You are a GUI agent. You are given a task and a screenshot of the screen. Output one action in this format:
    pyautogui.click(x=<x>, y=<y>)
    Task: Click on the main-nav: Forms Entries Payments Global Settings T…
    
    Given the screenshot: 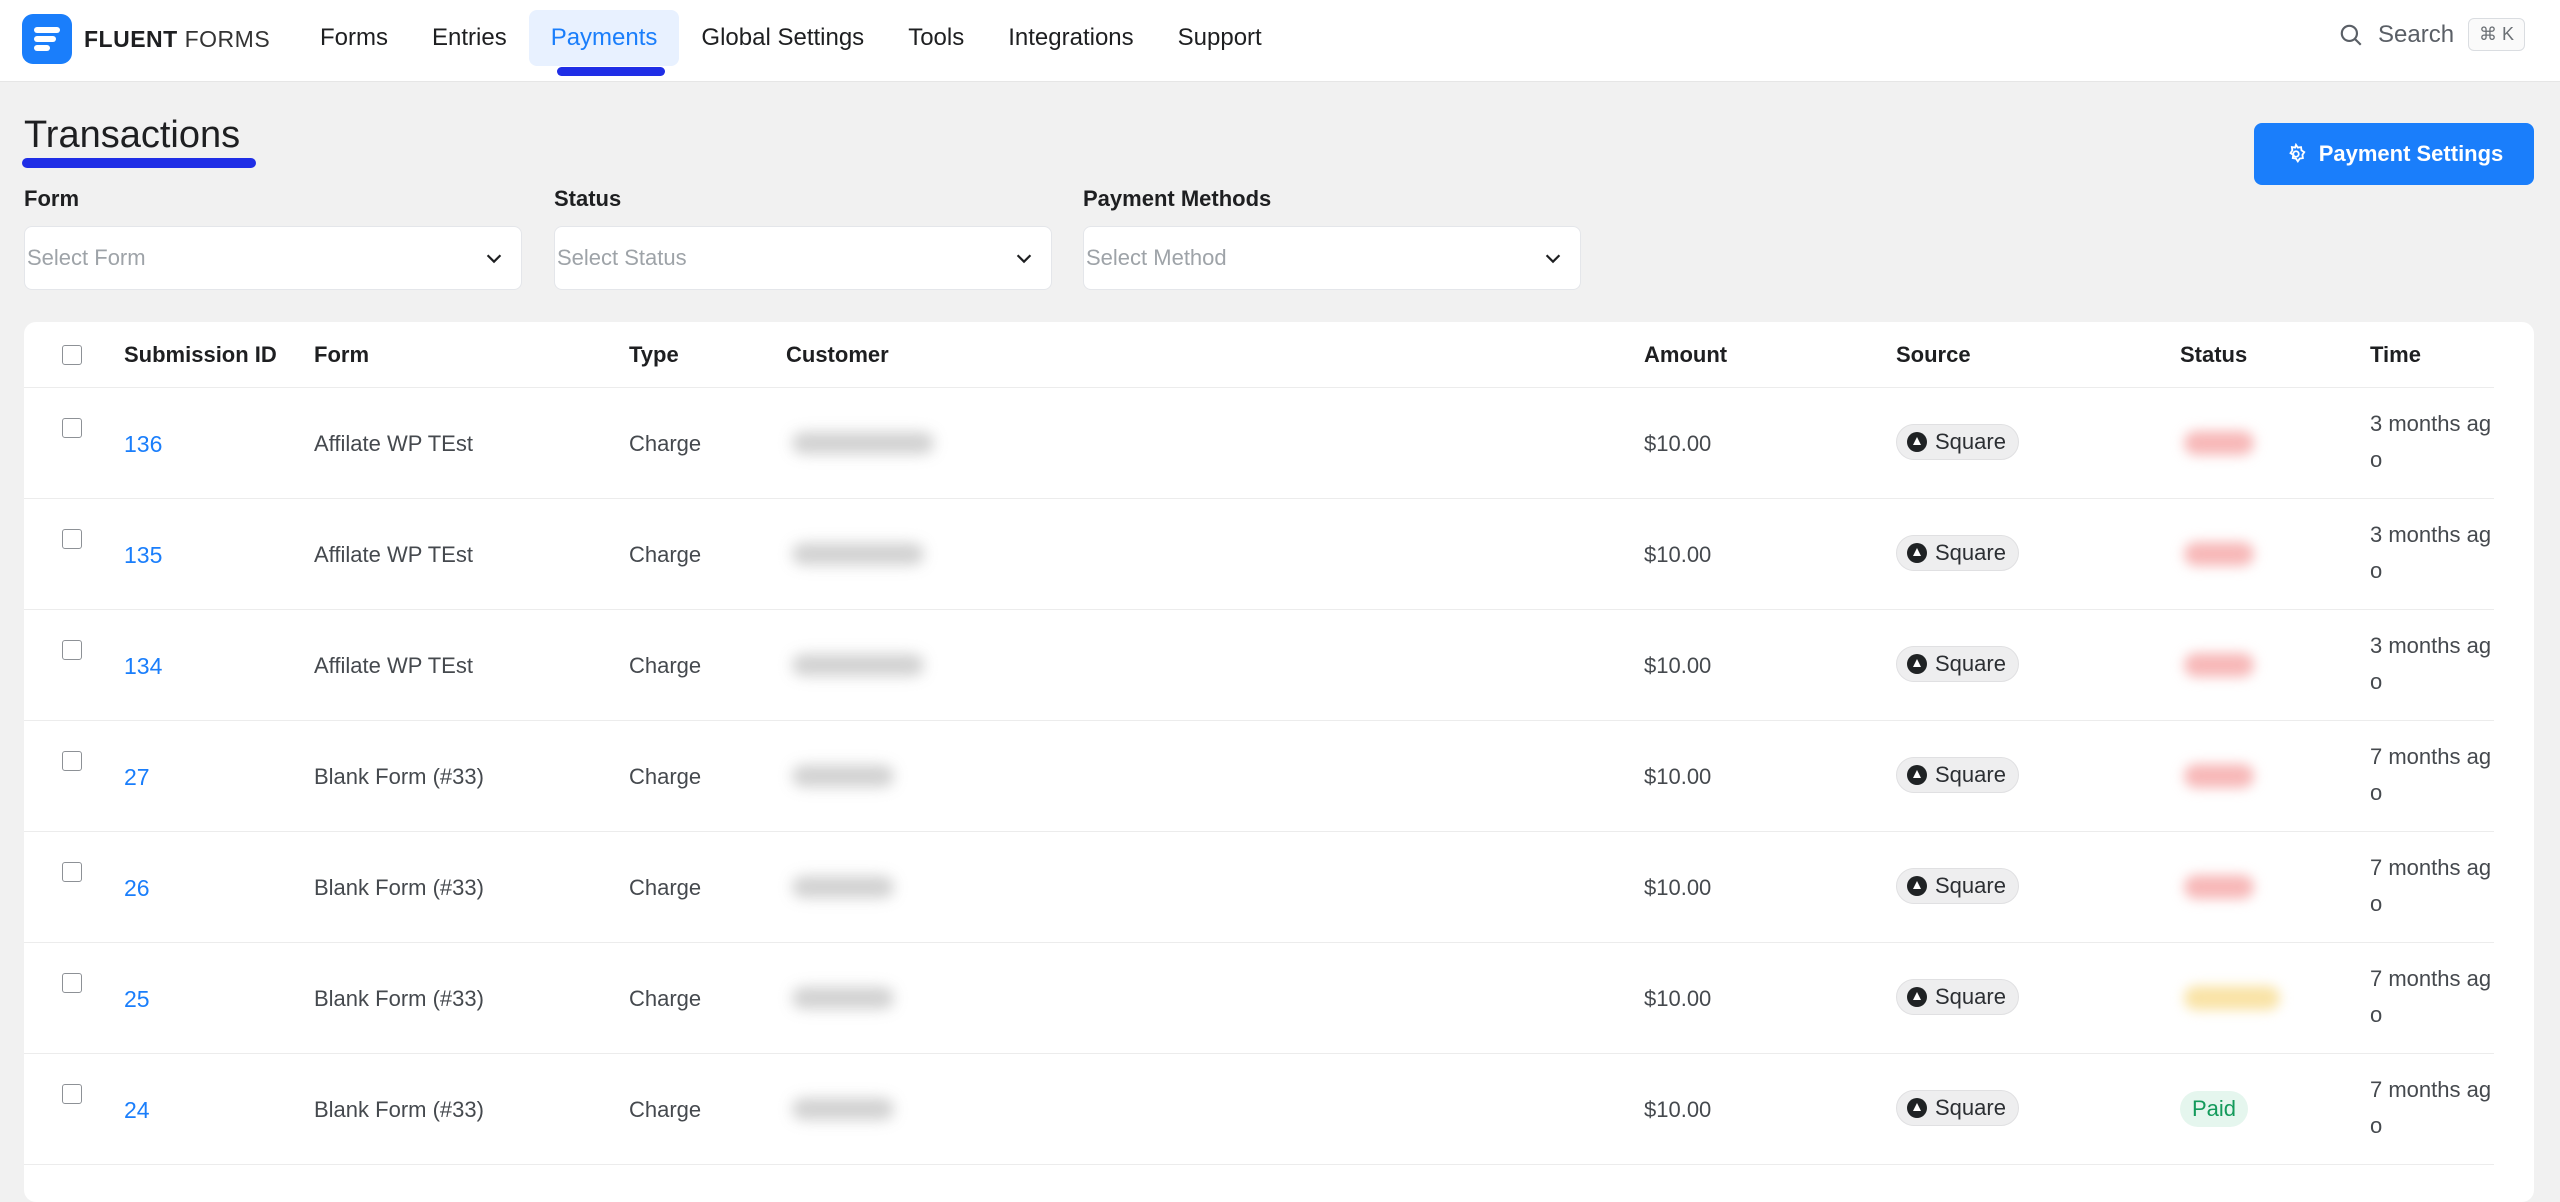 What is the action you would take?
    pyautogui.click(x=791, y=43)
    